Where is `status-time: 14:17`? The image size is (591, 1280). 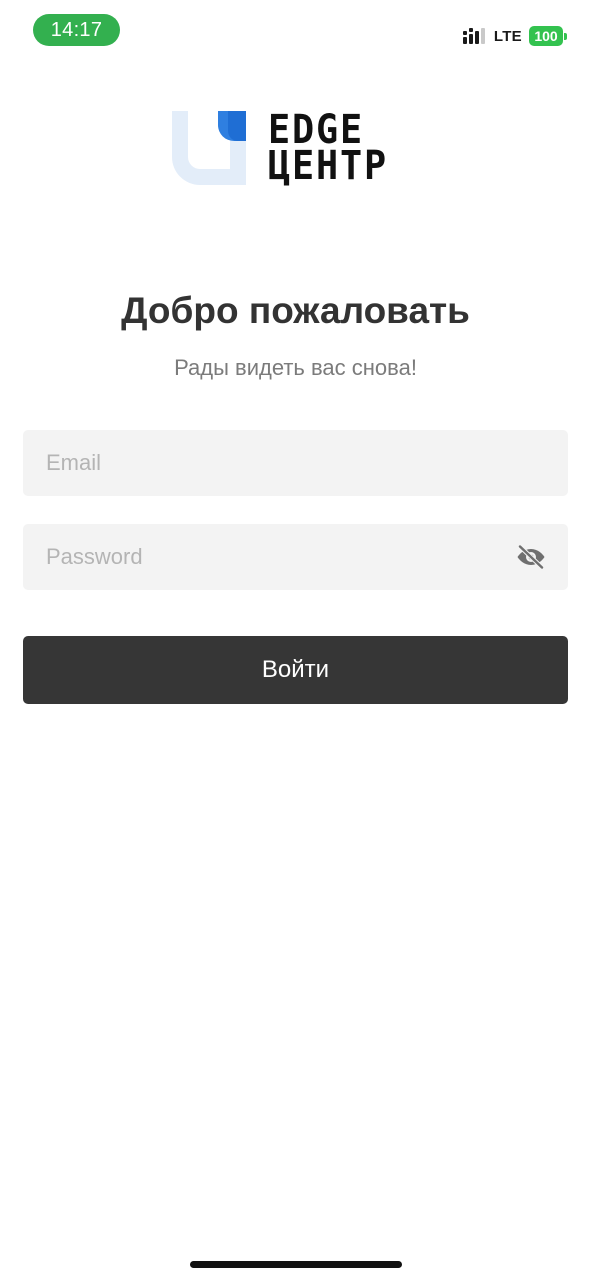 status-time: 14:17 is located at coordinates (76, 30).